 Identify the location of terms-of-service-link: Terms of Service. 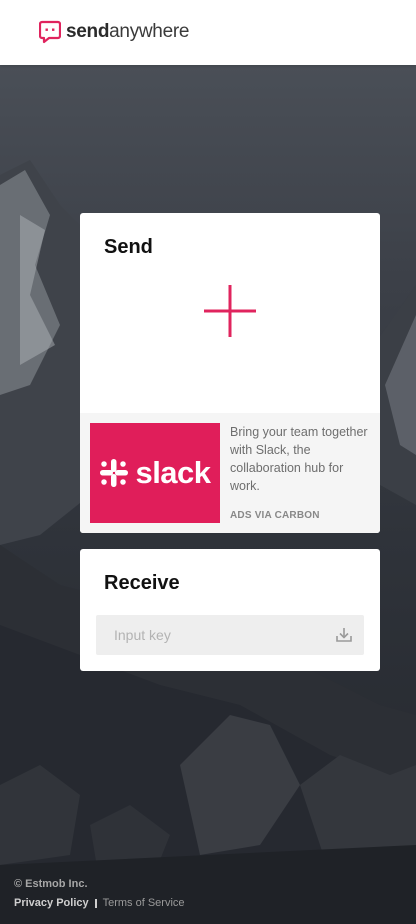
(144, 903).